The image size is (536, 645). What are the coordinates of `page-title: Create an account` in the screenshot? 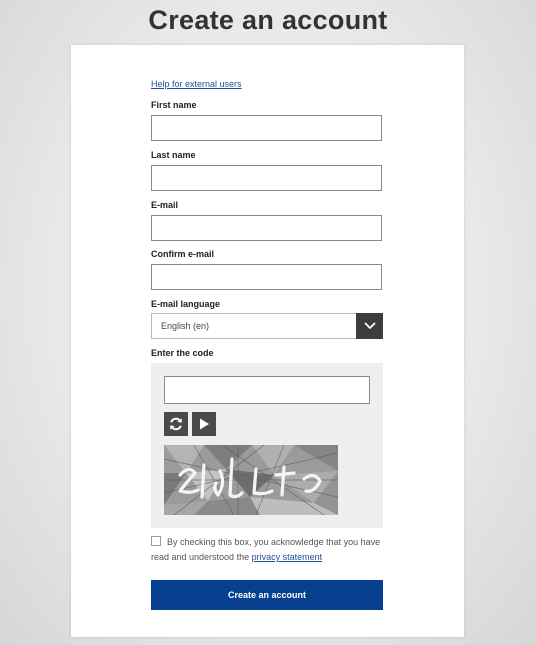 It's located at (268, 20).